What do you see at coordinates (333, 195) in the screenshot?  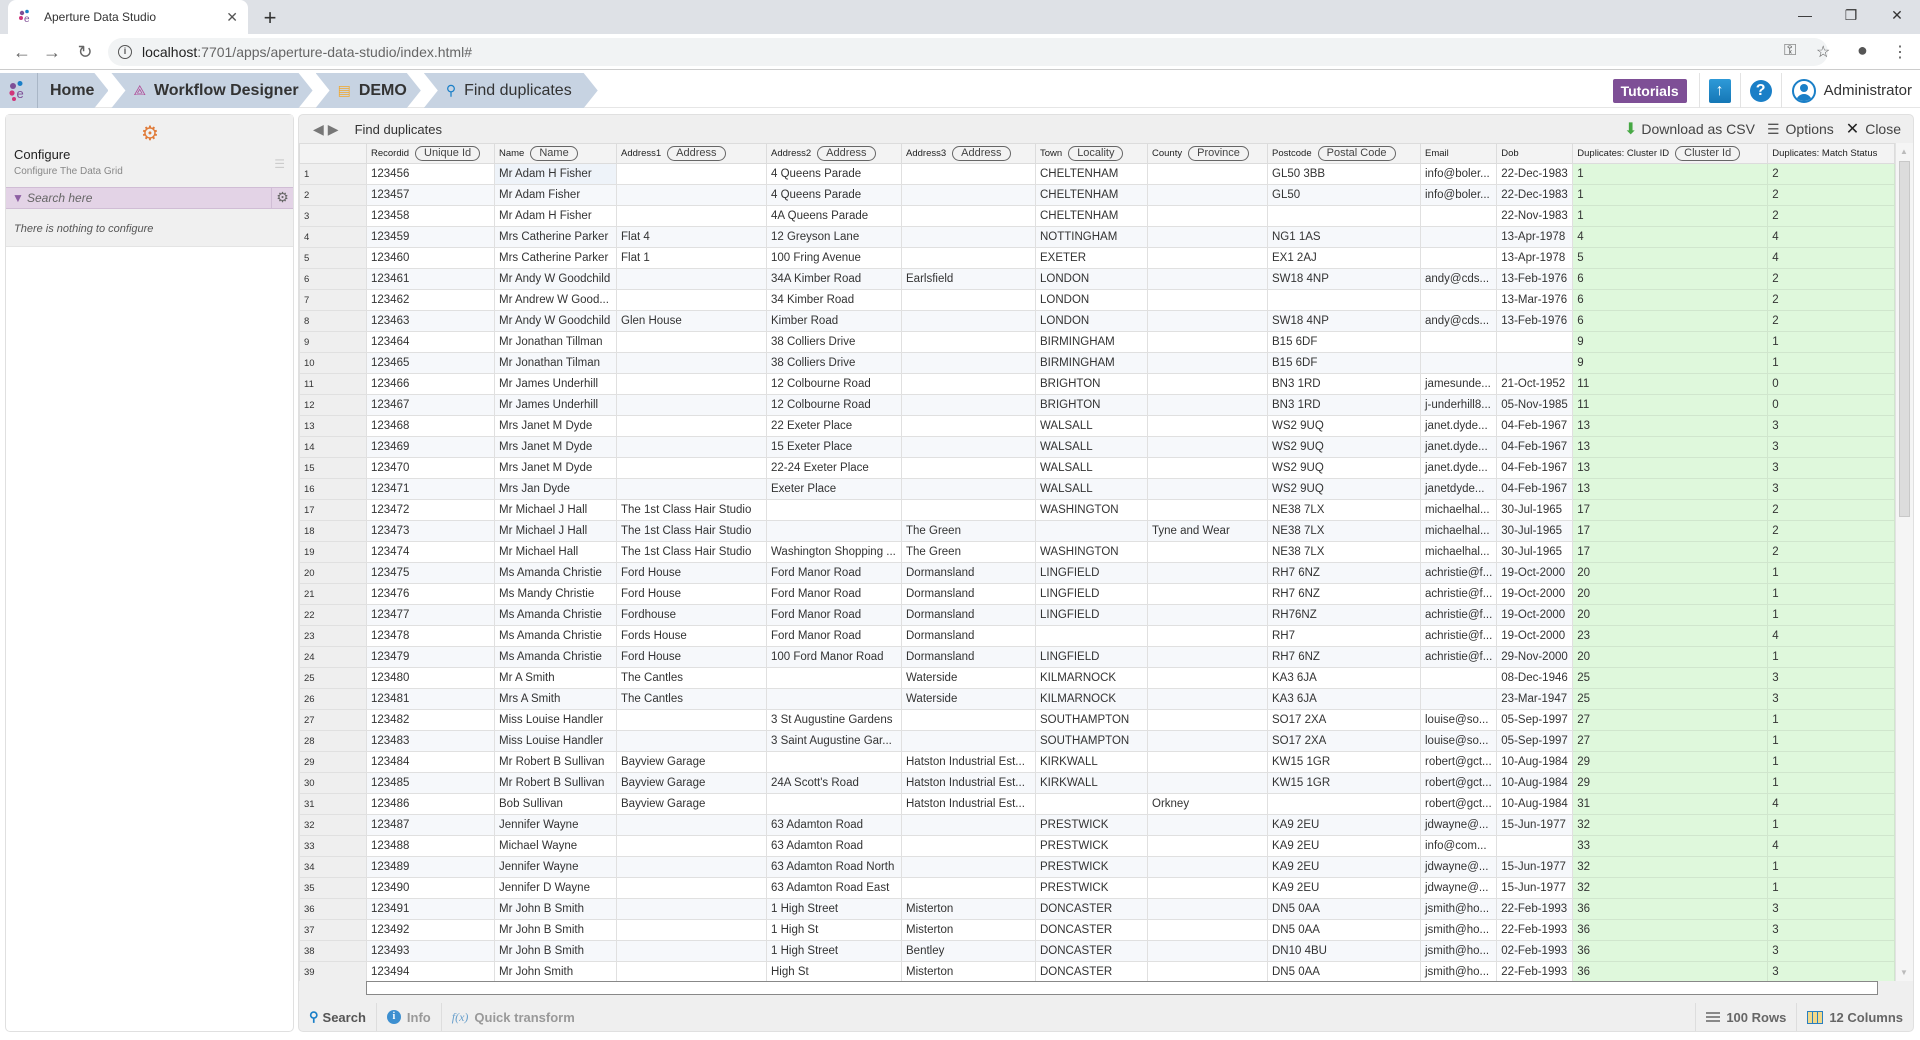 I see `row-number: 2` at bounding box center [333, 195].